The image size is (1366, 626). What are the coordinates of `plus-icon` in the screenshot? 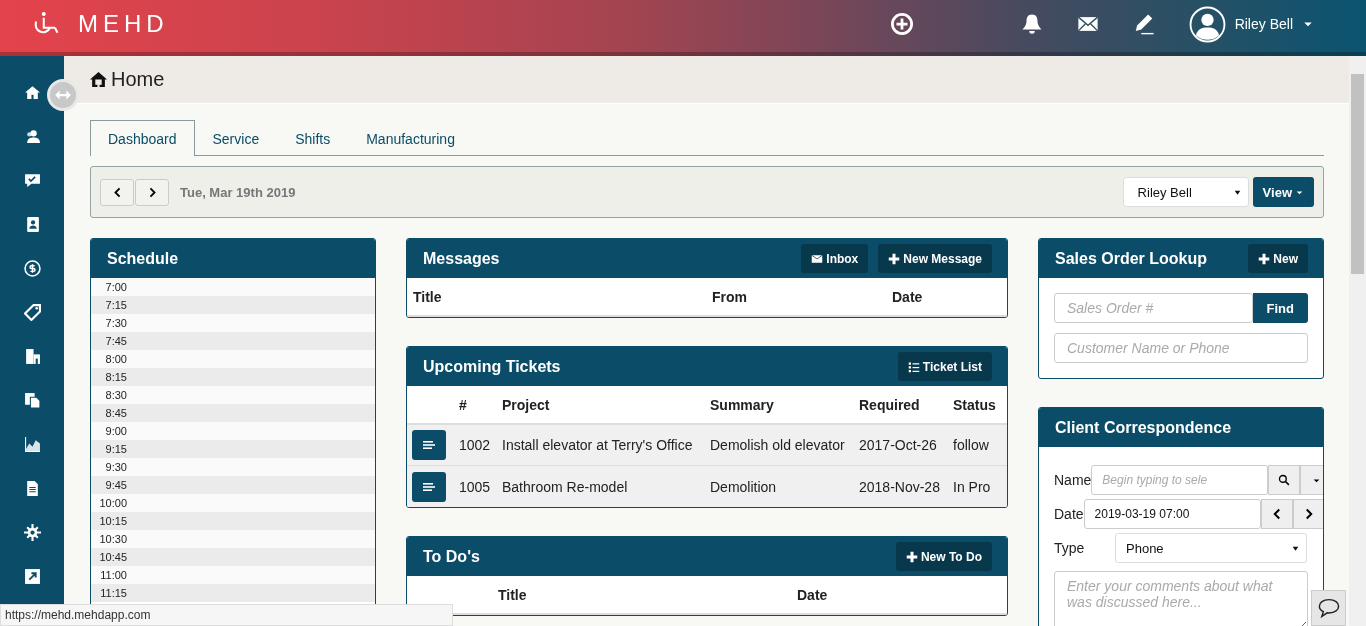 It's located at (894, 258).